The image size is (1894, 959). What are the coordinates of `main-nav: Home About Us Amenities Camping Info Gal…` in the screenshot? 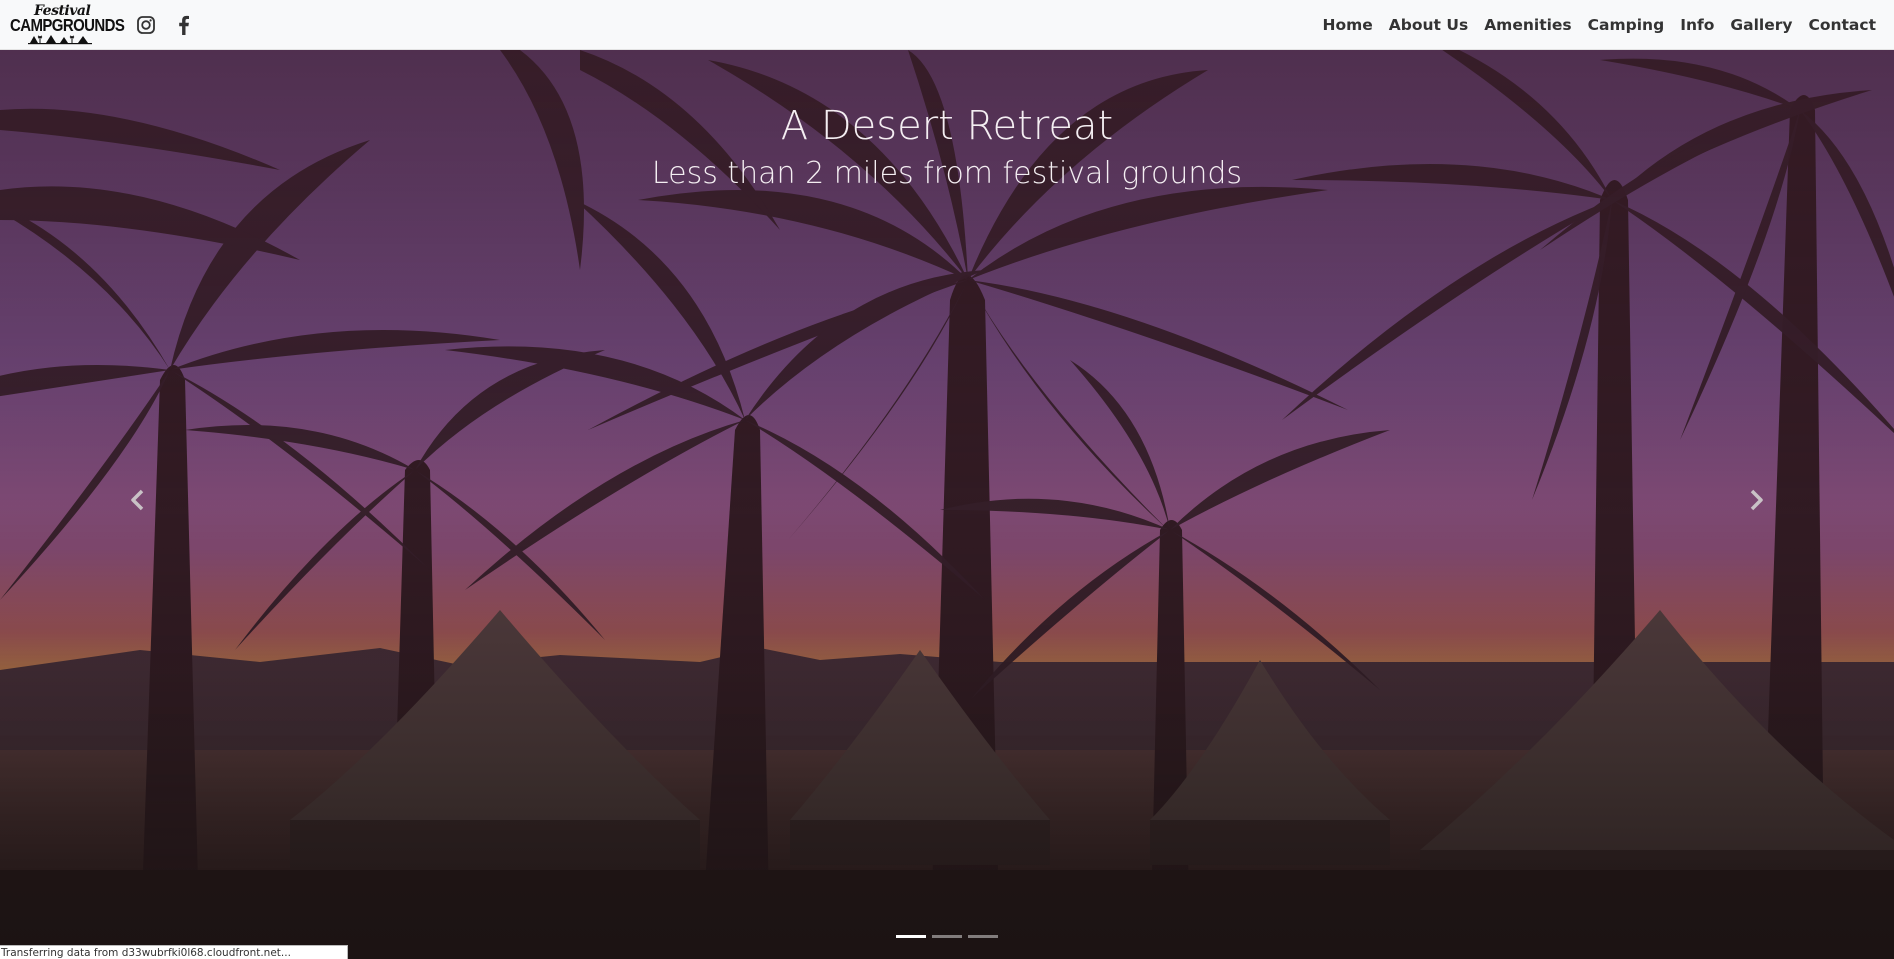 It's located at (1591, 25).